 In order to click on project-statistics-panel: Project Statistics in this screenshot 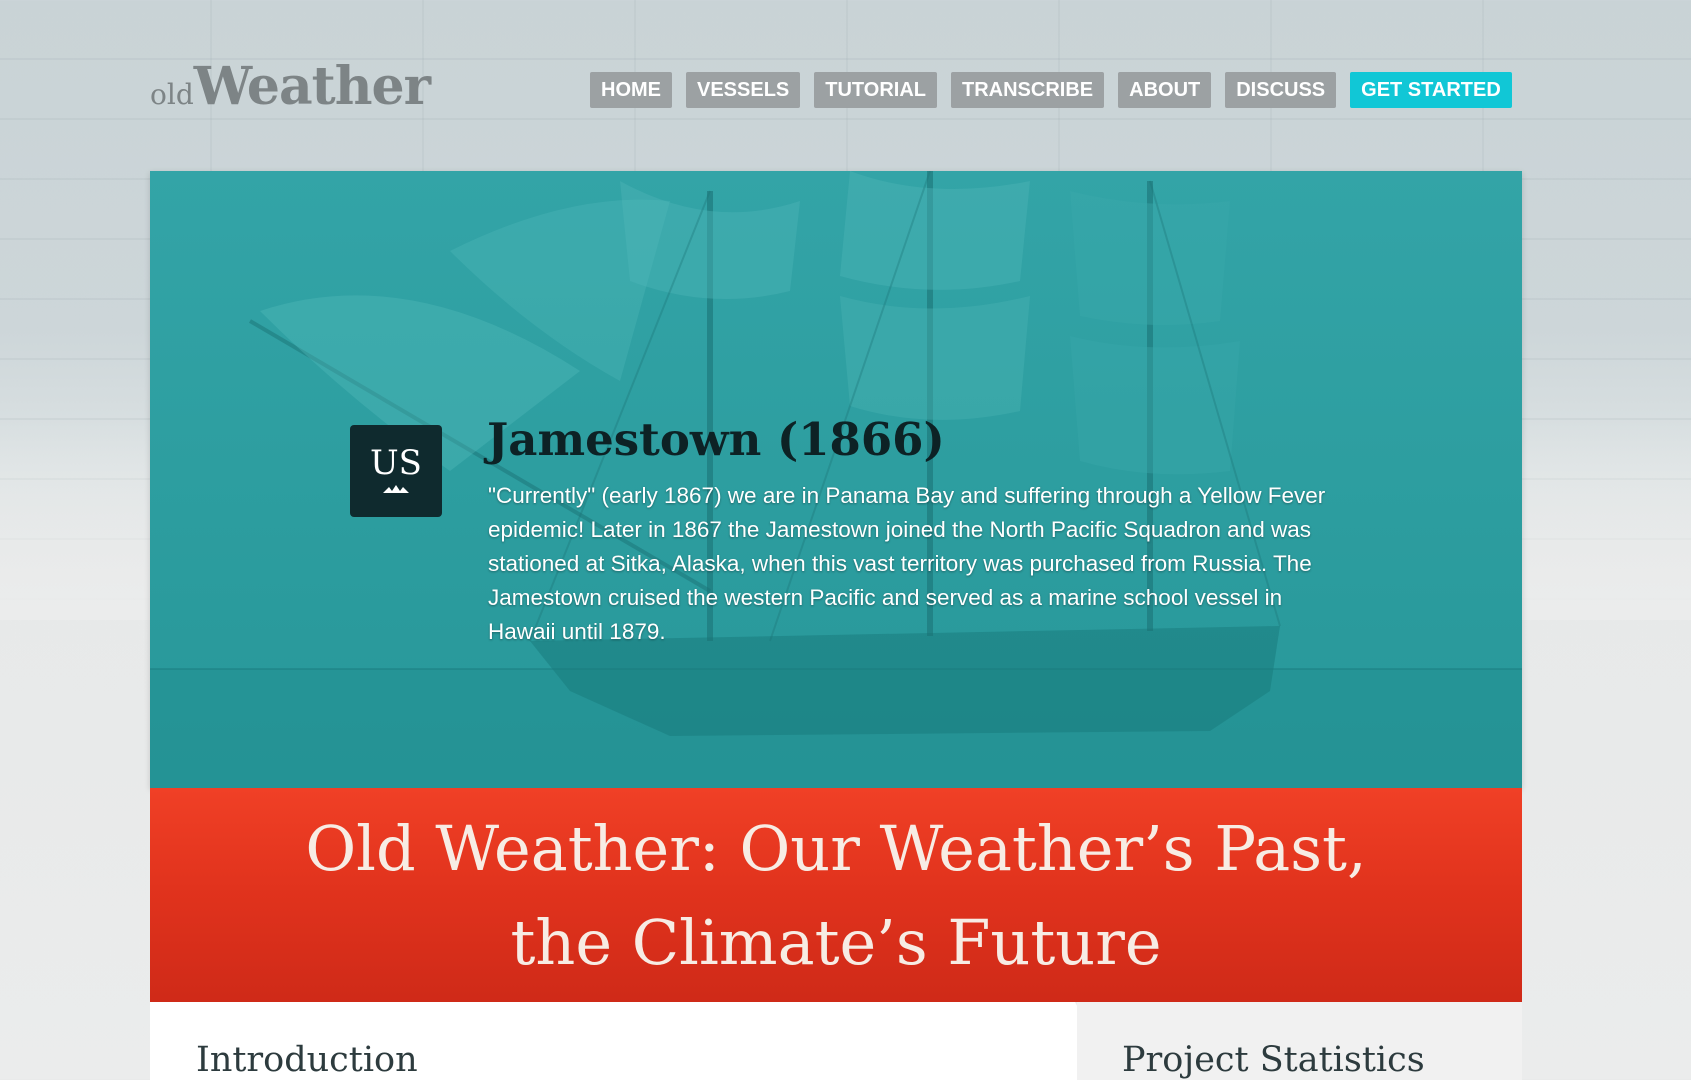, I will do `click(1299, 1041)`.